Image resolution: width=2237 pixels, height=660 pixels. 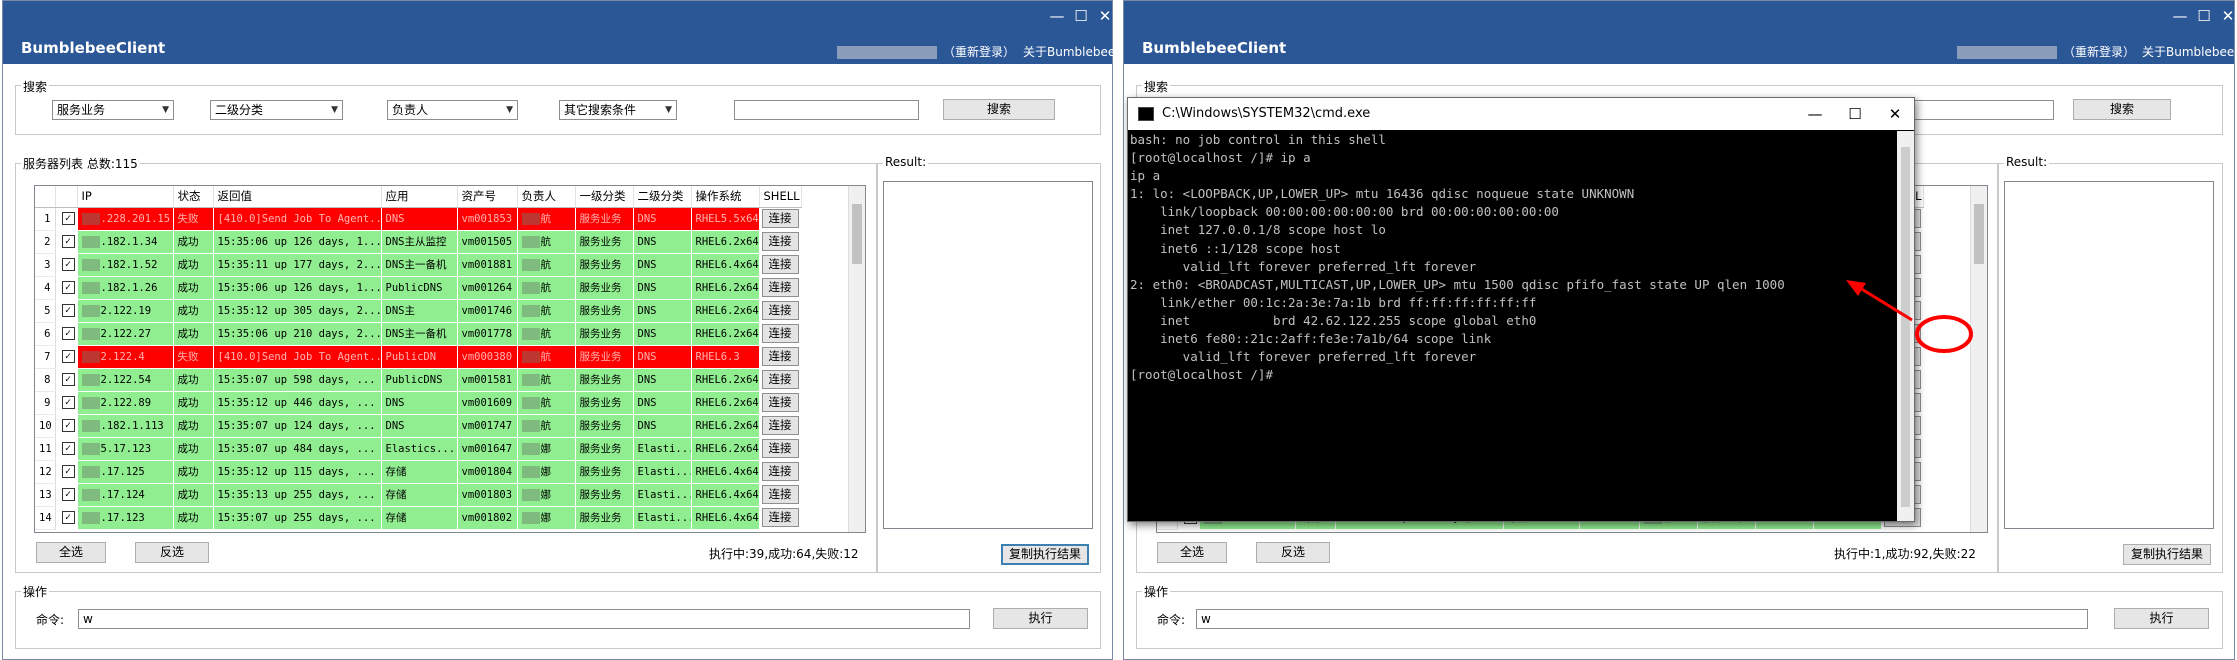 What do you see at coordinates (826, 110) in the screenshot?
I see `search-input` at bounding box center [826, 110].